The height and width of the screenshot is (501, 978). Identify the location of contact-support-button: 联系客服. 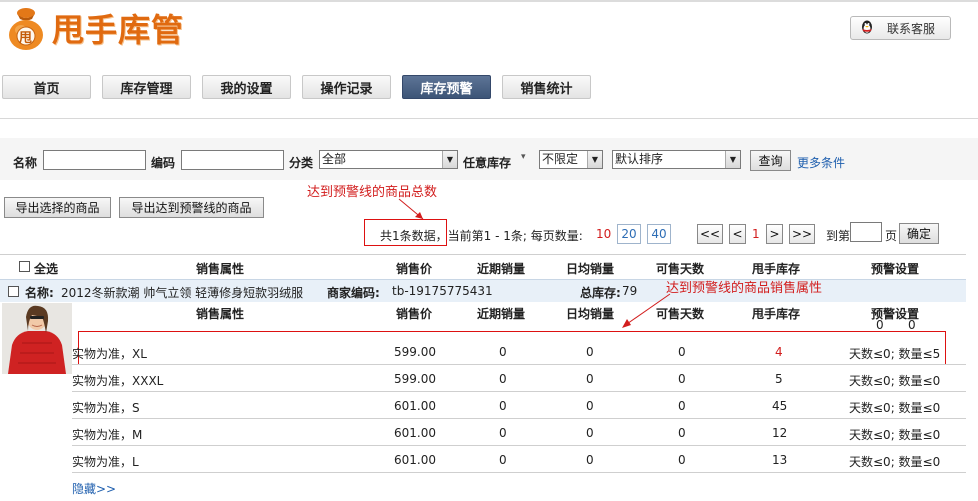
(900, 28).